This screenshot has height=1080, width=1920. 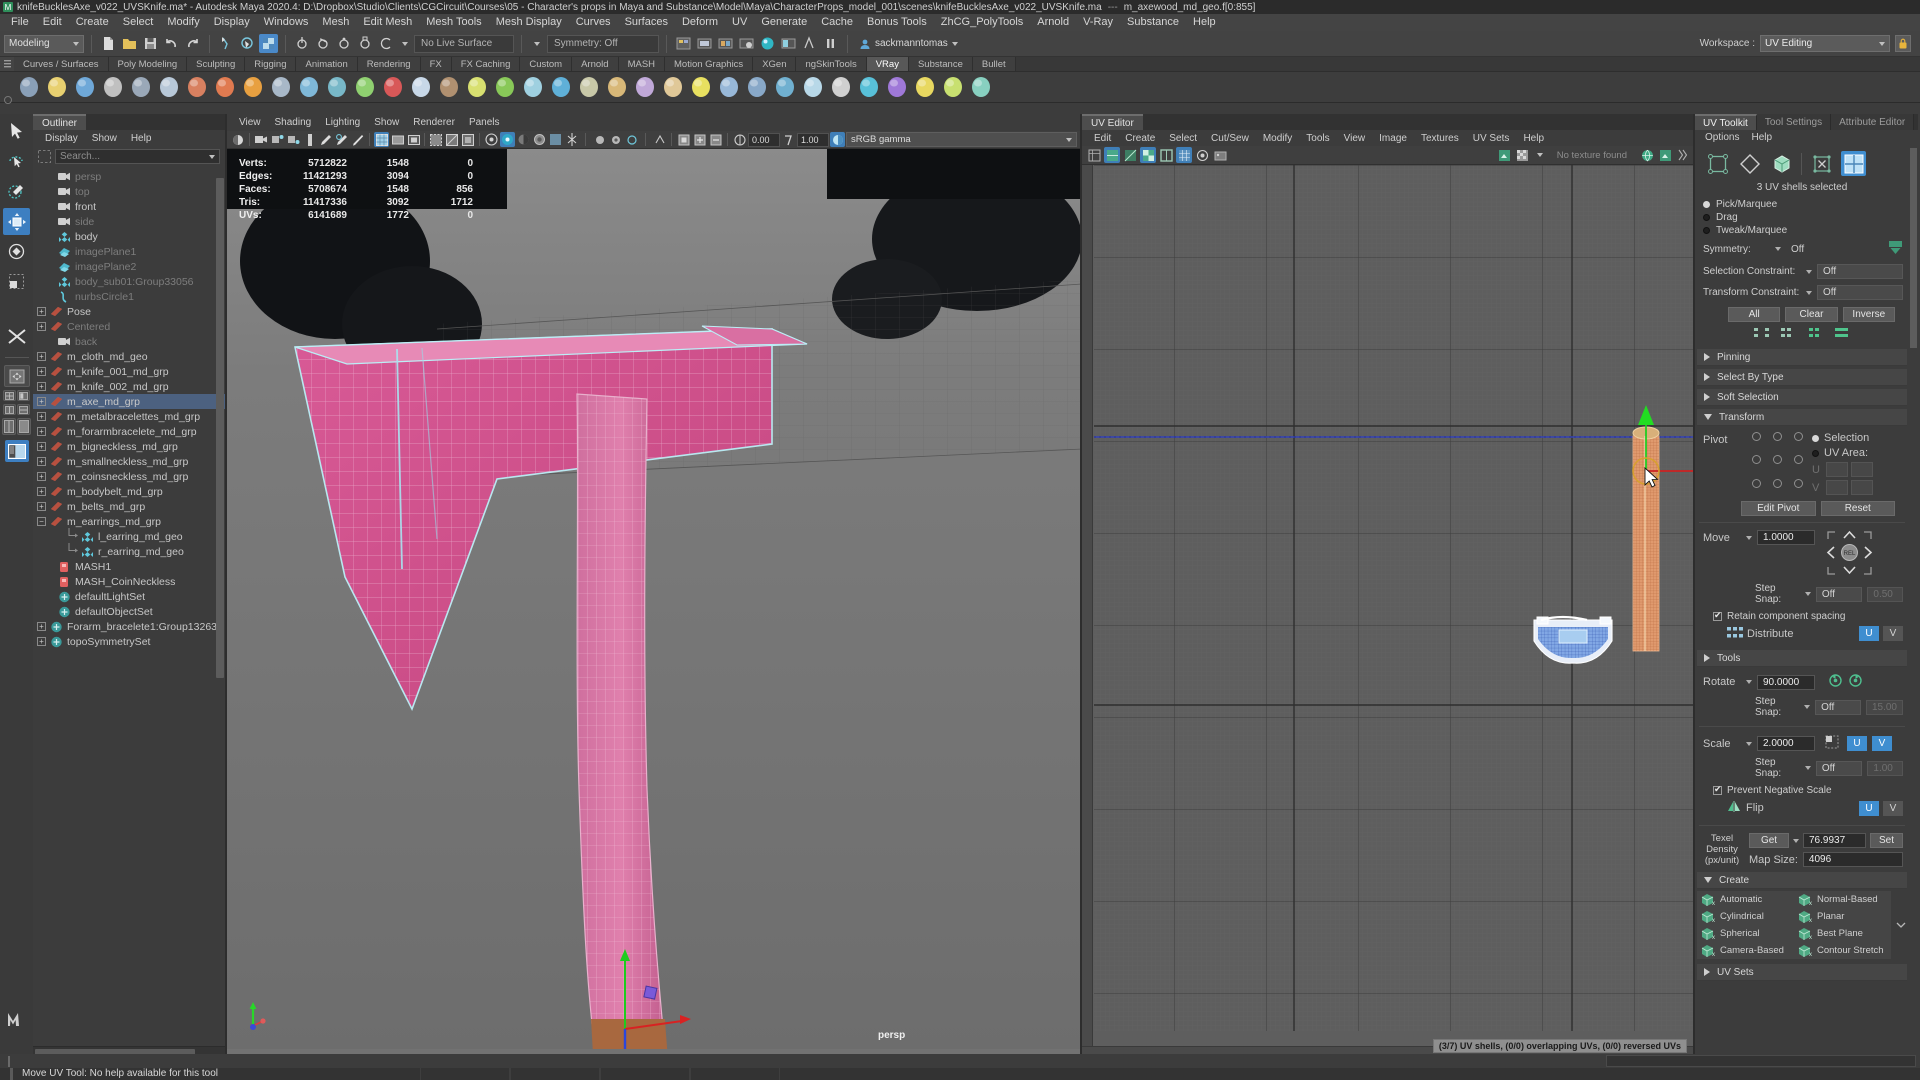 What do you see at coordinates (129, 641) in the screenshot?
I see `outliner-item-toposymmetryset: + topoSymmetrySet` at bounding box center [129, 641].